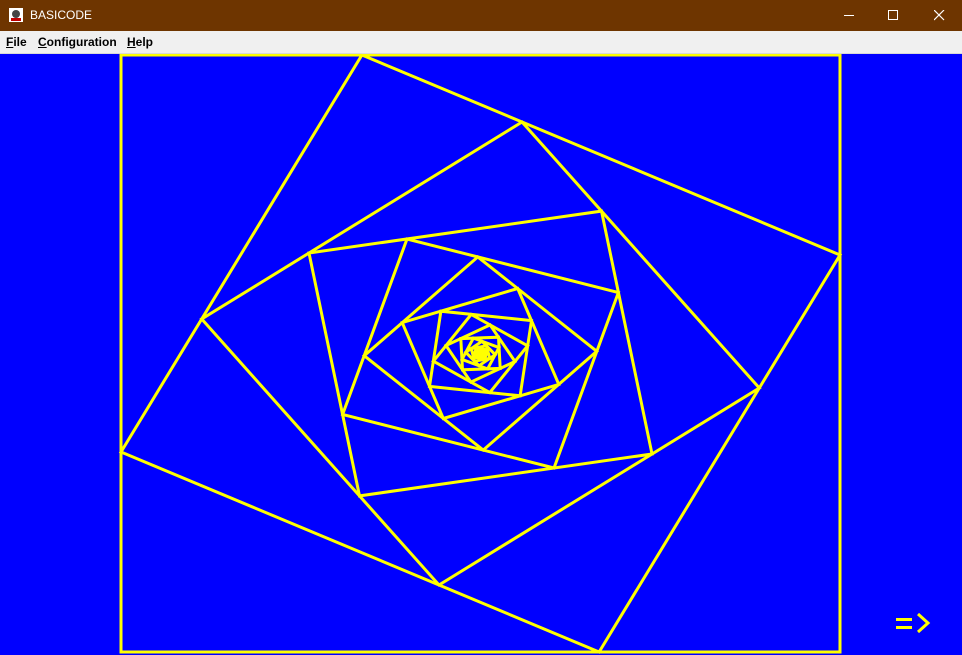 This screenshot has height=655, width=962. I want to click on minimize-icon, so click(849, 15).